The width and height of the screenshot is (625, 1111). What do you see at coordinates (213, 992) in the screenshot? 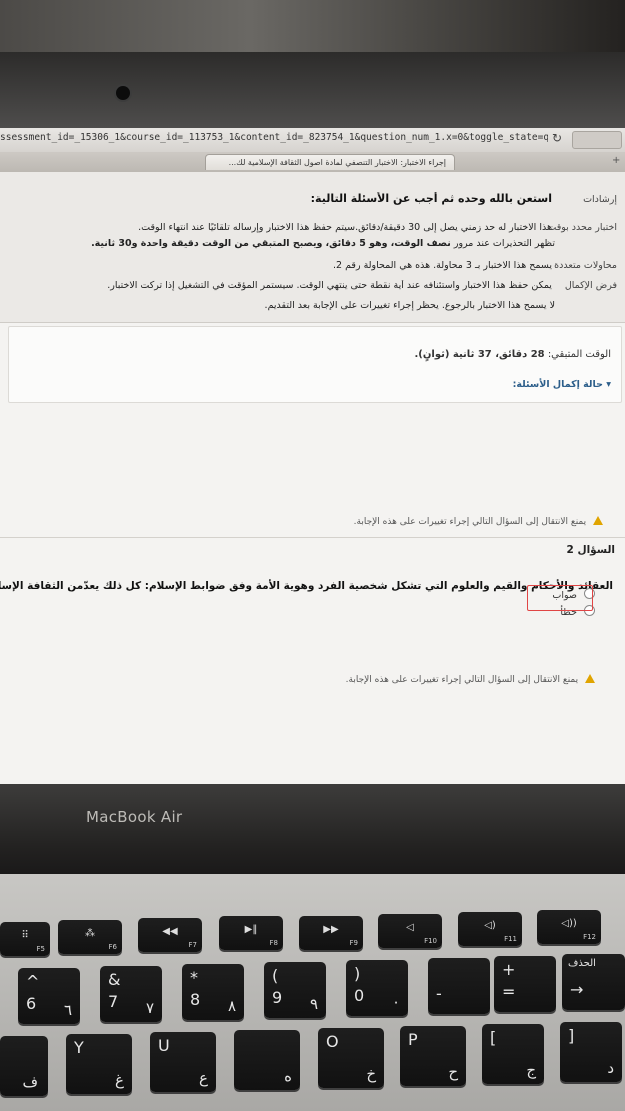
I see `key-8: * 8 ٨` at bounding box center [213, 992].